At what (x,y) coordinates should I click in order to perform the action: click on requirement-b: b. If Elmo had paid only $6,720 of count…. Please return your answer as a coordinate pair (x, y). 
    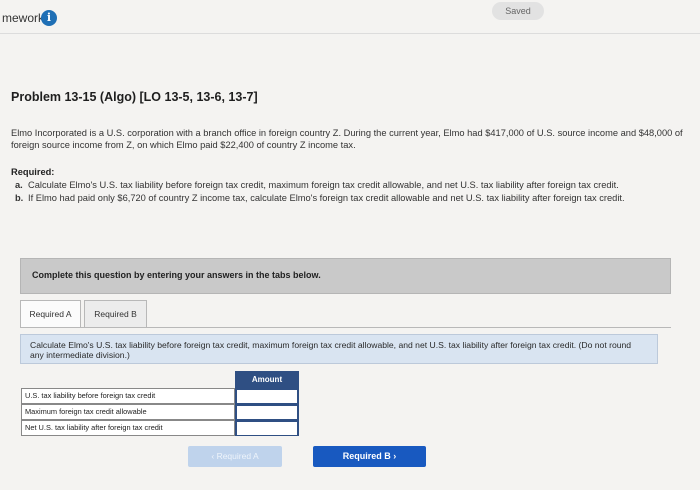
    Looking at the image, I should click on (345, 198).